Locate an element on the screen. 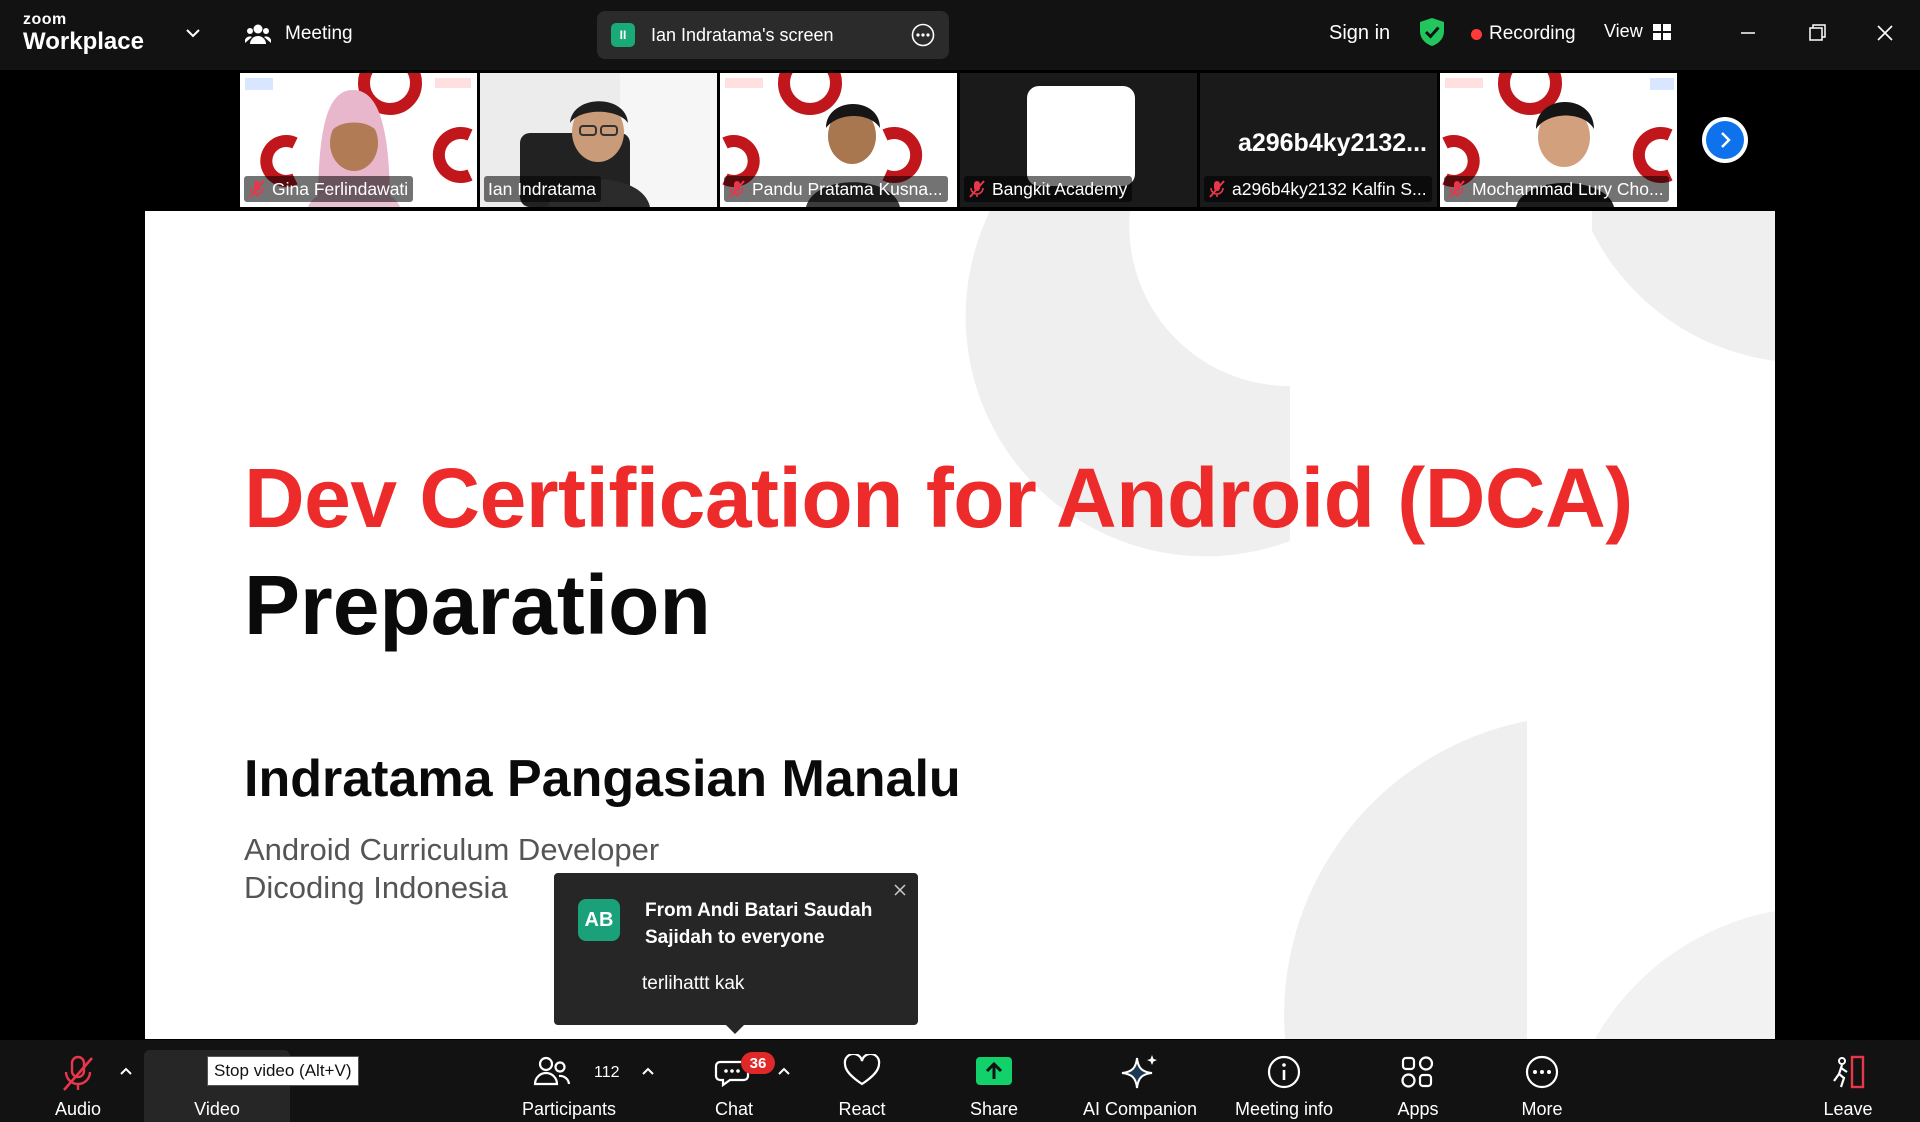  chat-message: terlihattt kak is located at coordinates (693, 983).